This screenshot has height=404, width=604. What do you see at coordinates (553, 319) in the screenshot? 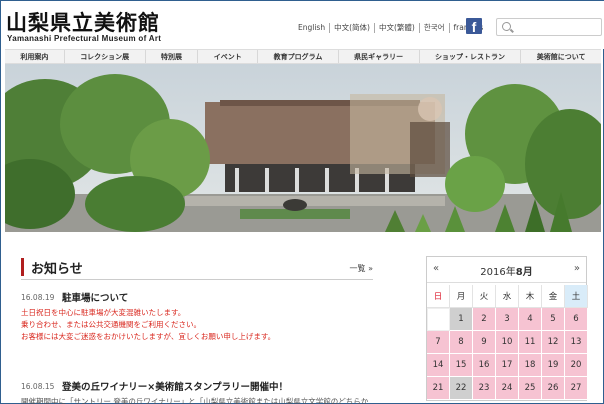
I see `calendar-day: 5` at bounding box center [553, 319].